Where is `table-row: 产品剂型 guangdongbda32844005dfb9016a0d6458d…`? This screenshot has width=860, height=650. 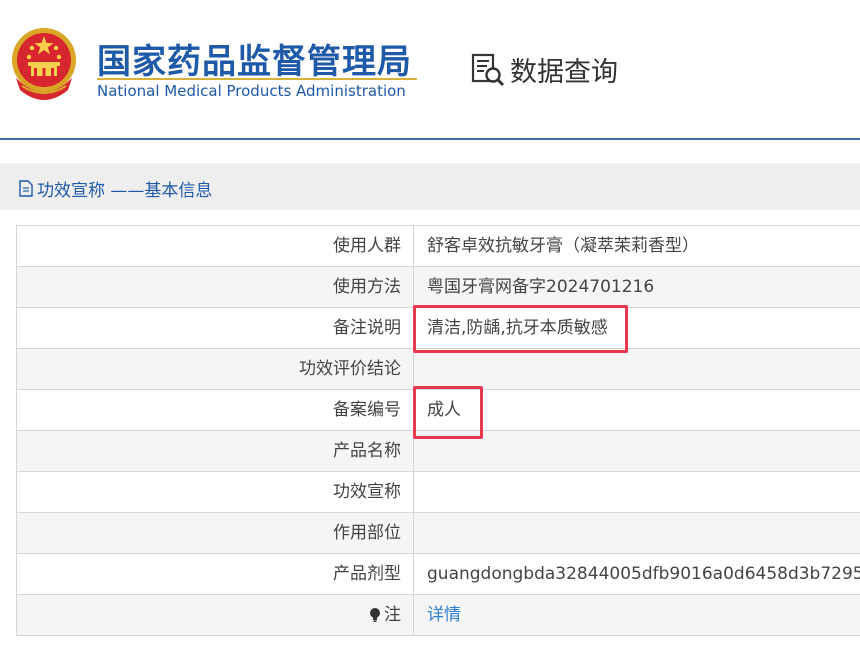
table-row: 产品剂型 guangdongbda32844005dfb9016a0d6458d… is located at coordinates (438, 574).